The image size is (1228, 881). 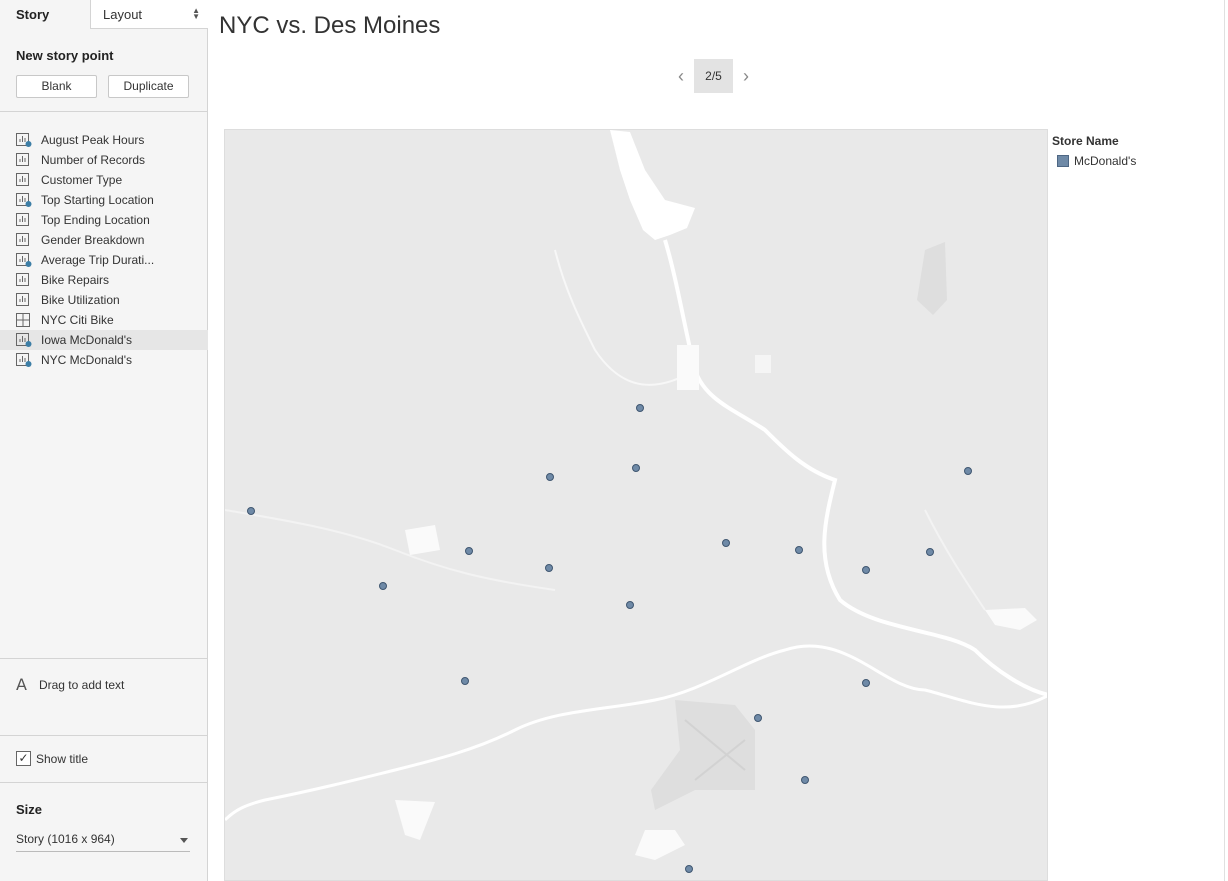 I want to click on legend-title: Store Name, so click(x=1085, y=141).